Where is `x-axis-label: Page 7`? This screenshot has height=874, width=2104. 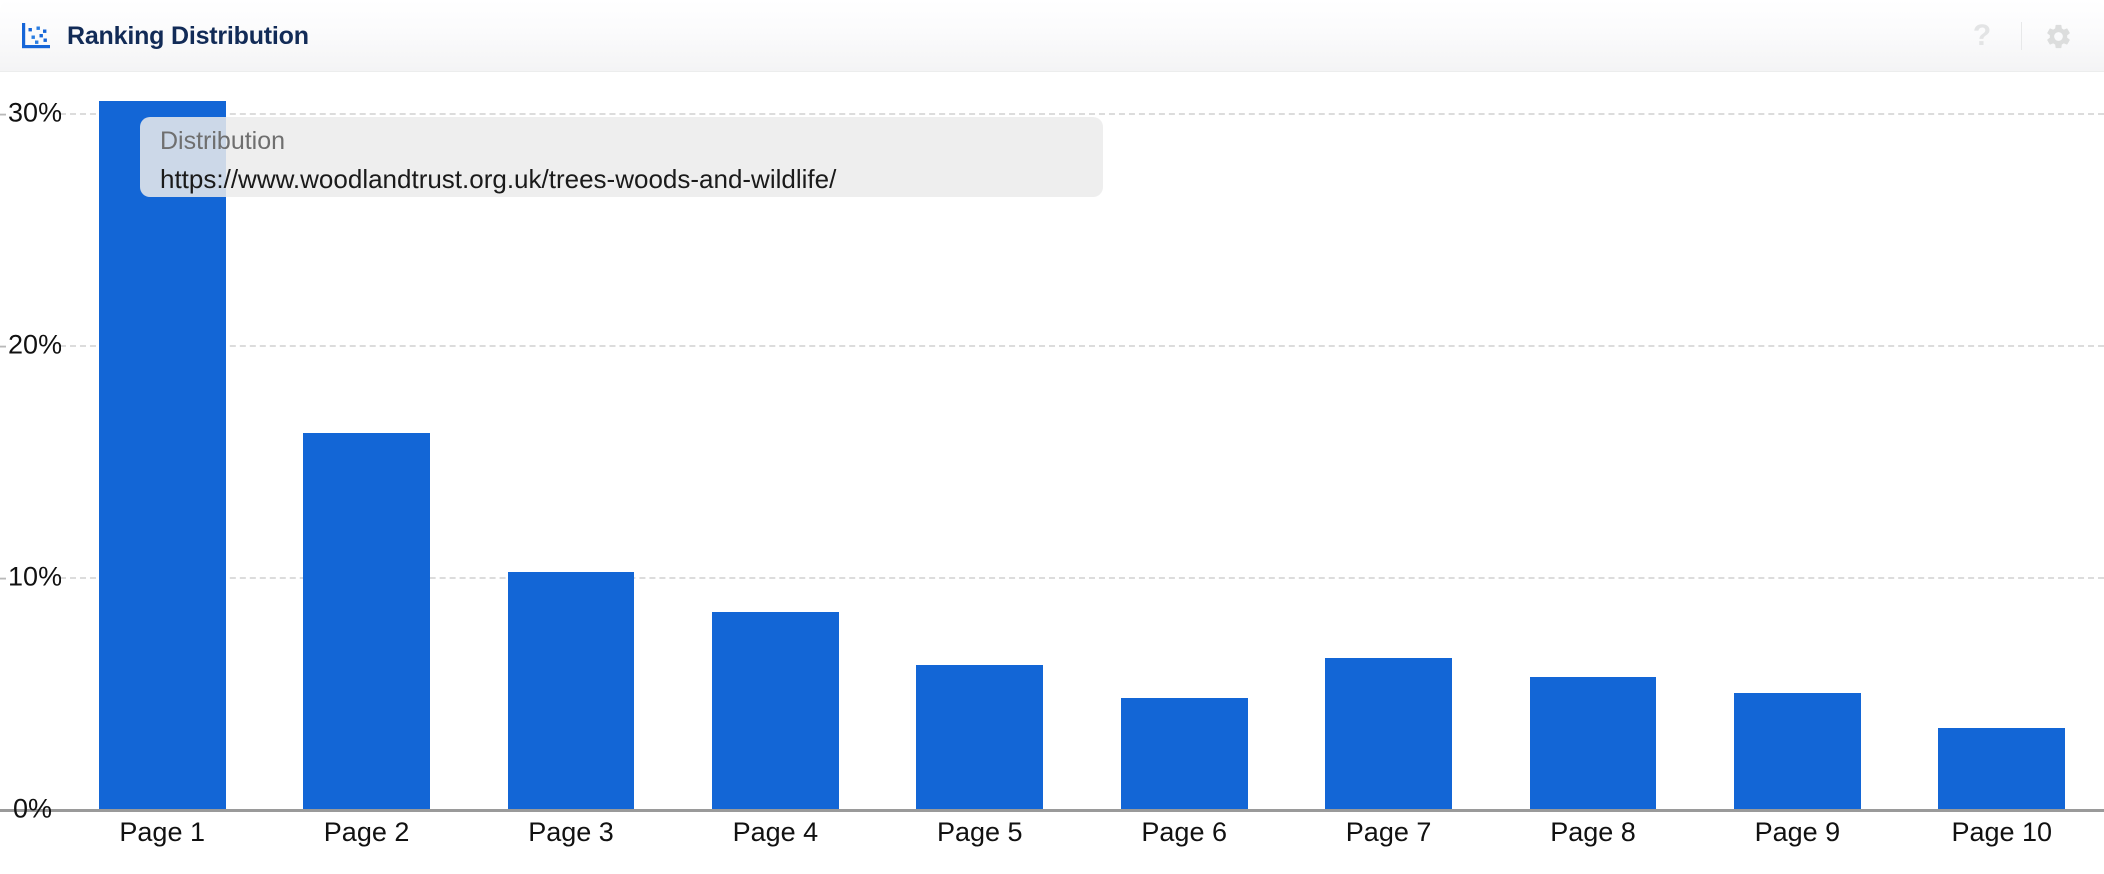 x-axis-label: Page 7 is located at coordinates (1388, 832).